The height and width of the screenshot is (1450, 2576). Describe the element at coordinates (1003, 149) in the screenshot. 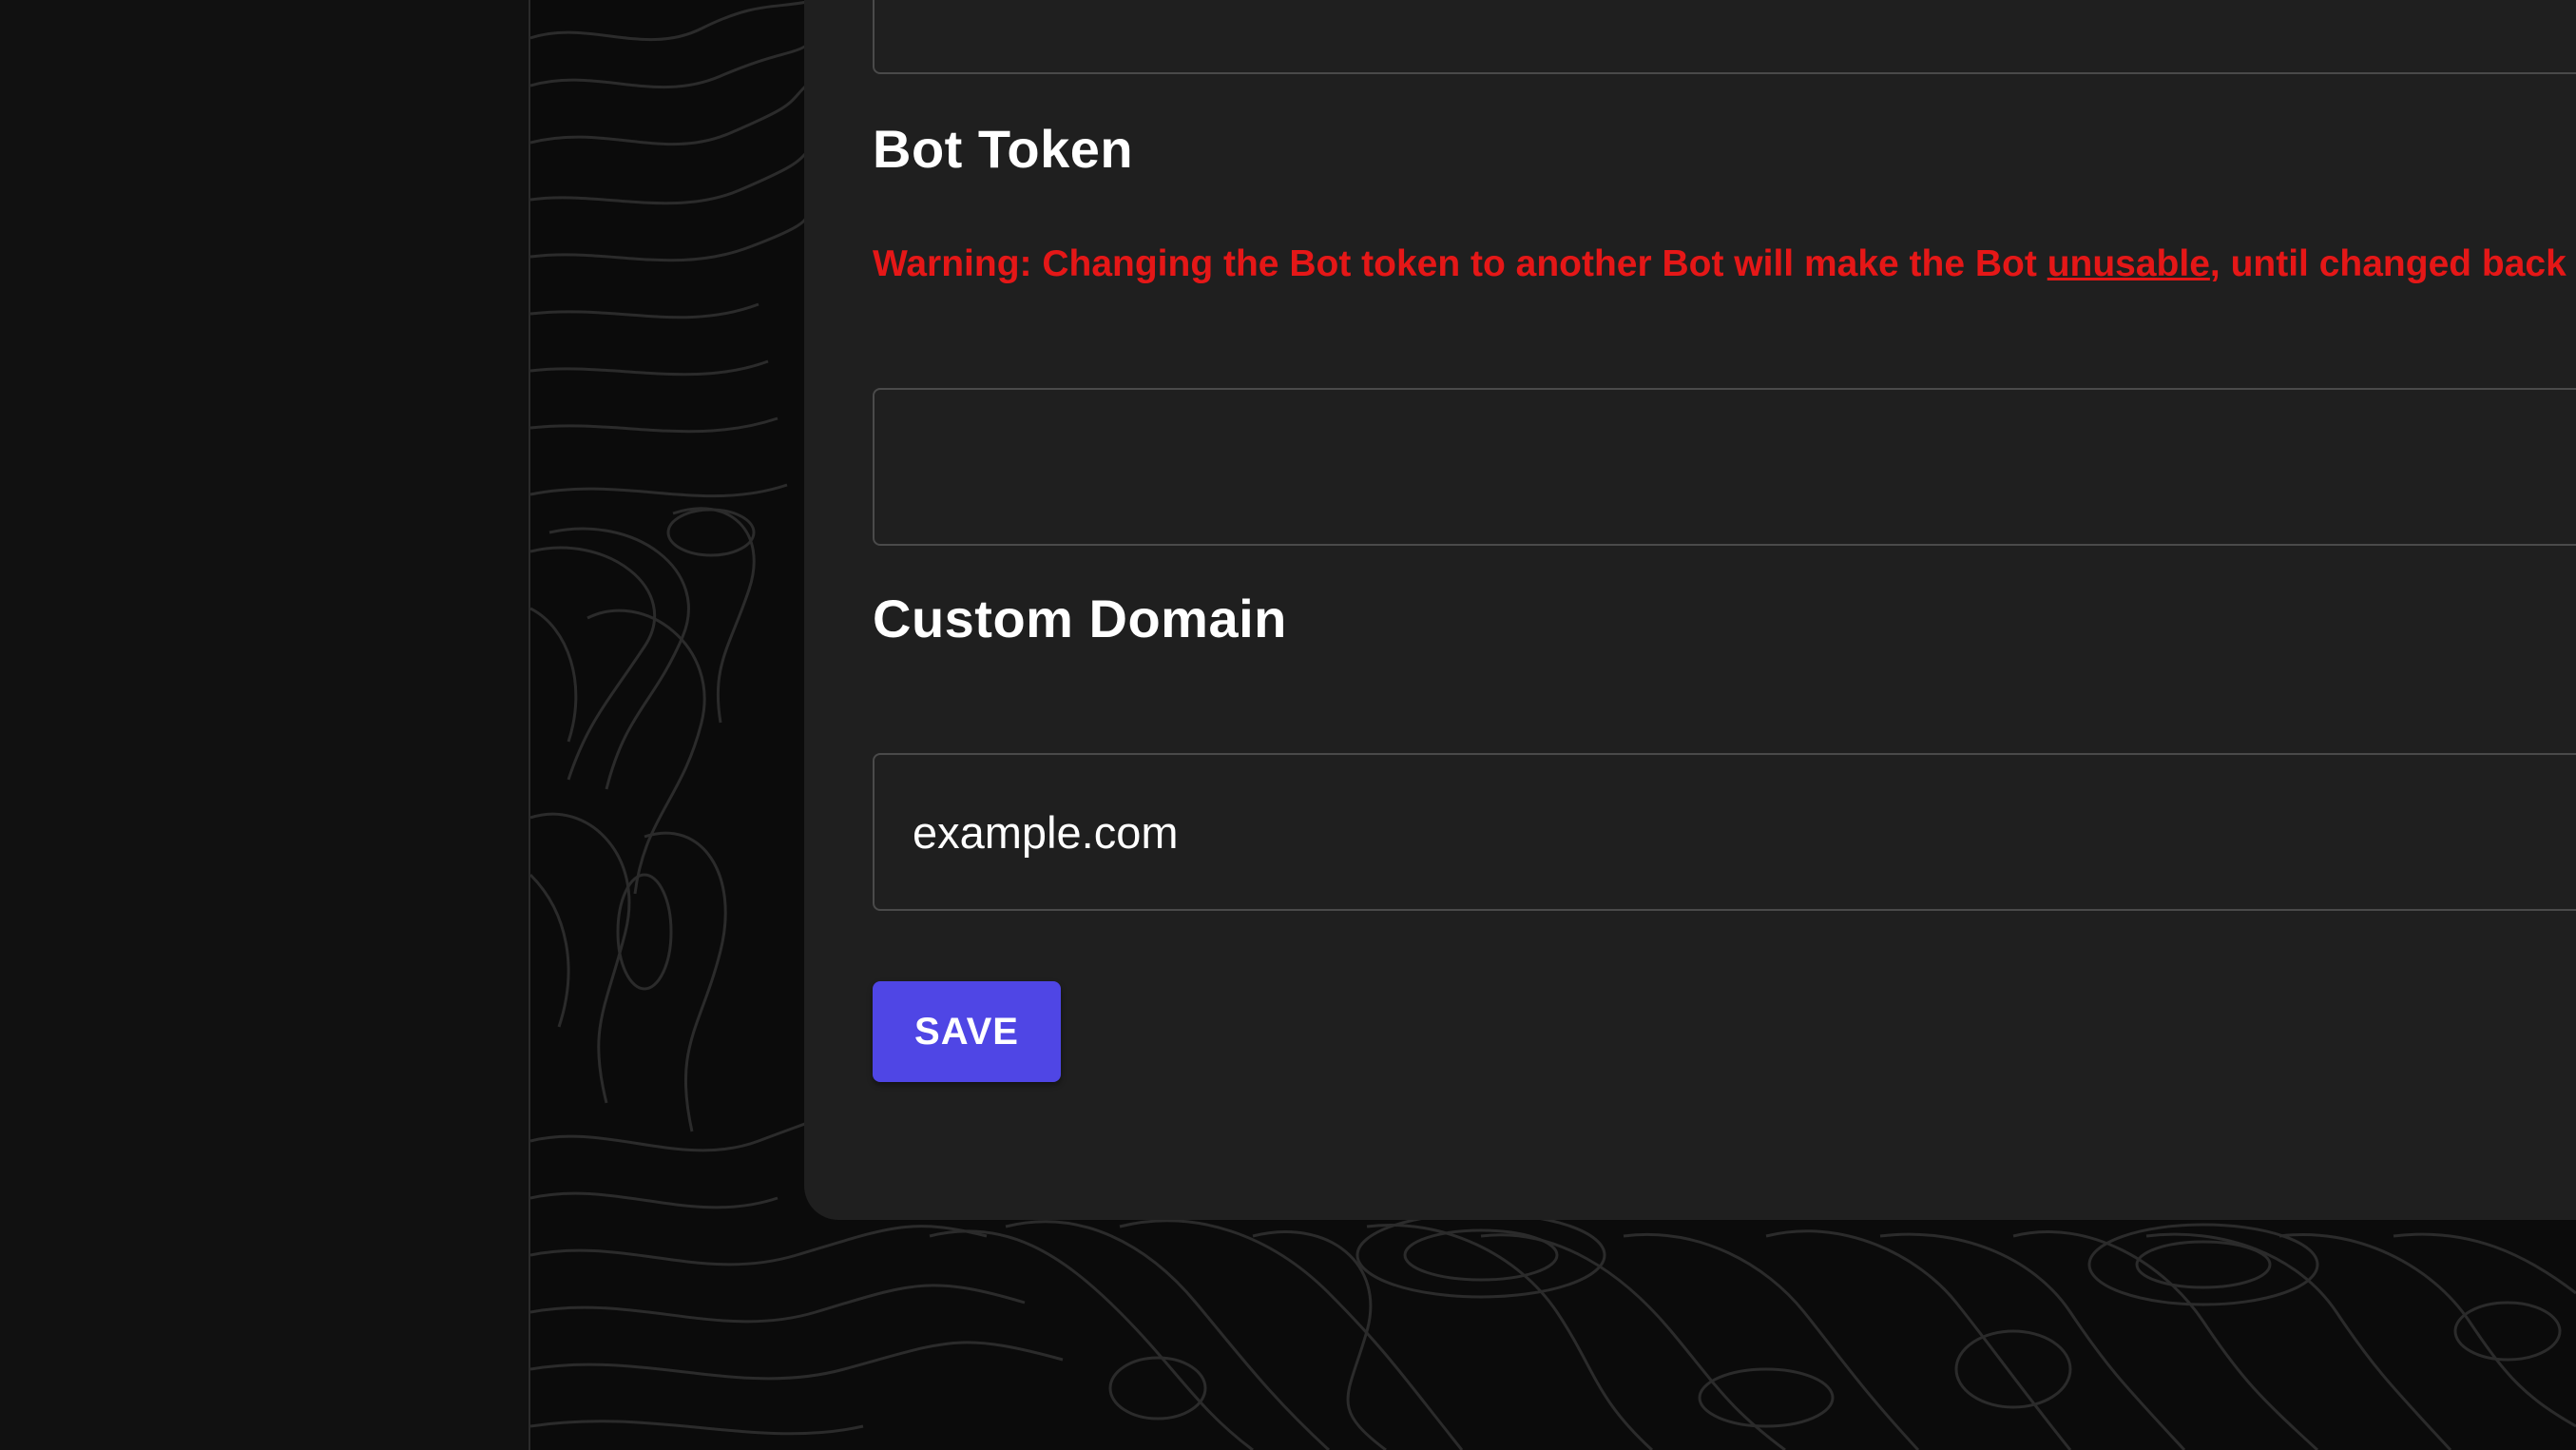

I see `bot-token-title: Bot Token` at that location.